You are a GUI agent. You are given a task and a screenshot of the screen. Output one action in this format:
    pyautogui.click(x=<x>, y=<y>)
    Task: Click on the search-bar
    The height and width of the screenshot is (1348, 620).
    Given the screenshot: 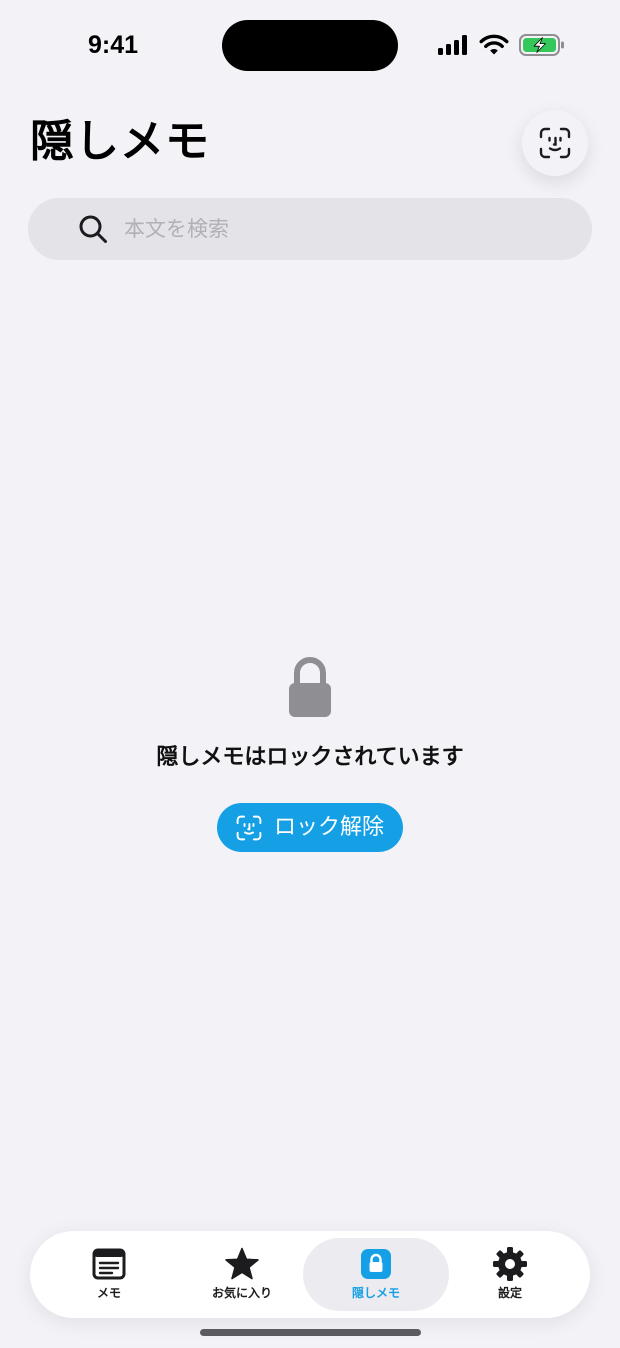 What is the action you would take?
    pyautogui.click(x=310, y=229)
    